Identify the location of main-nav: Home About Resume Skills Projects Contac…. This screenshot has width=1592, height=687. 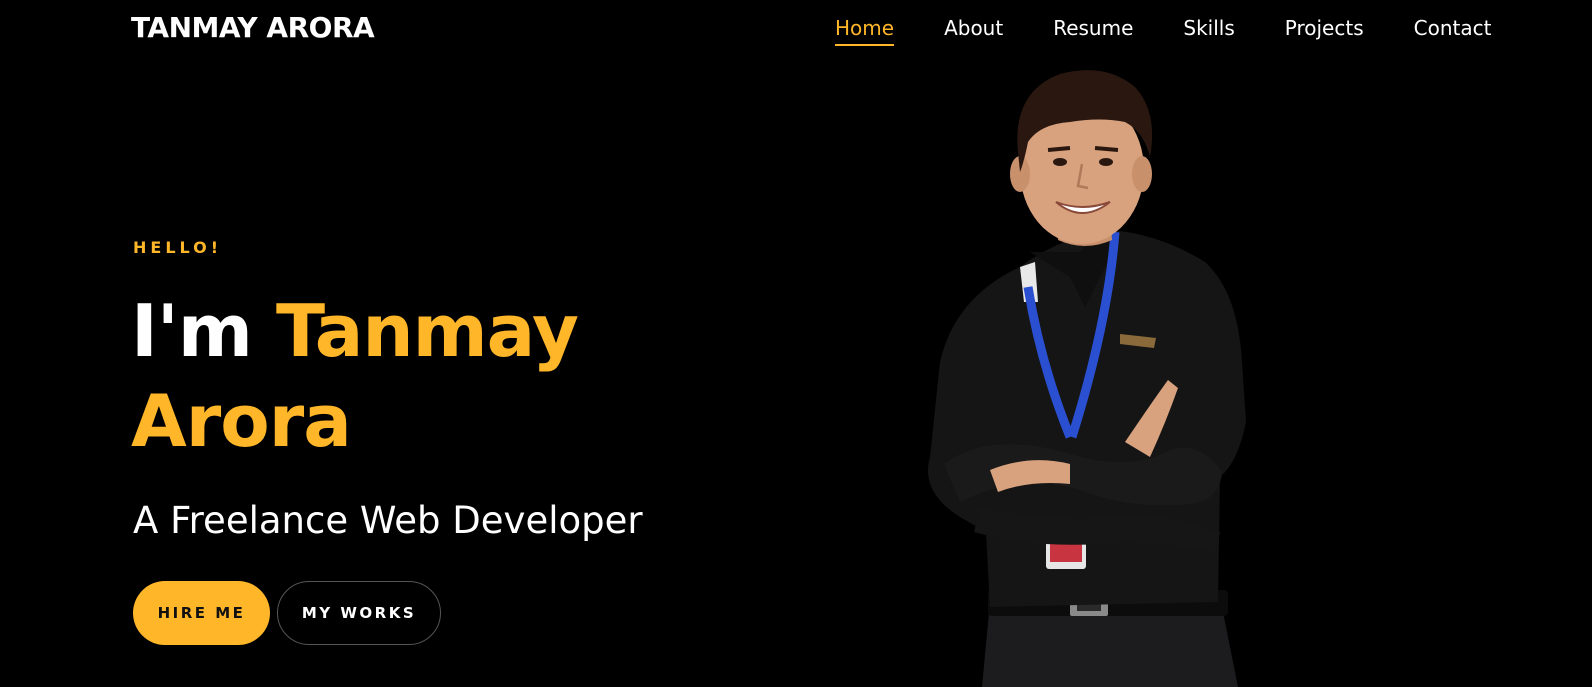
(1163, 30).